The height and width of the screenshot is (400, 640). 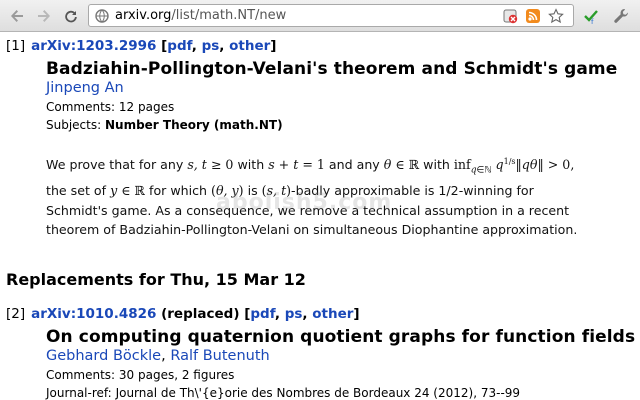 What do you see at coordinates (176, 375) in the screenshot?
I see `comments-value: 30 pages, 2 figures` at bounding box center [176, 375].